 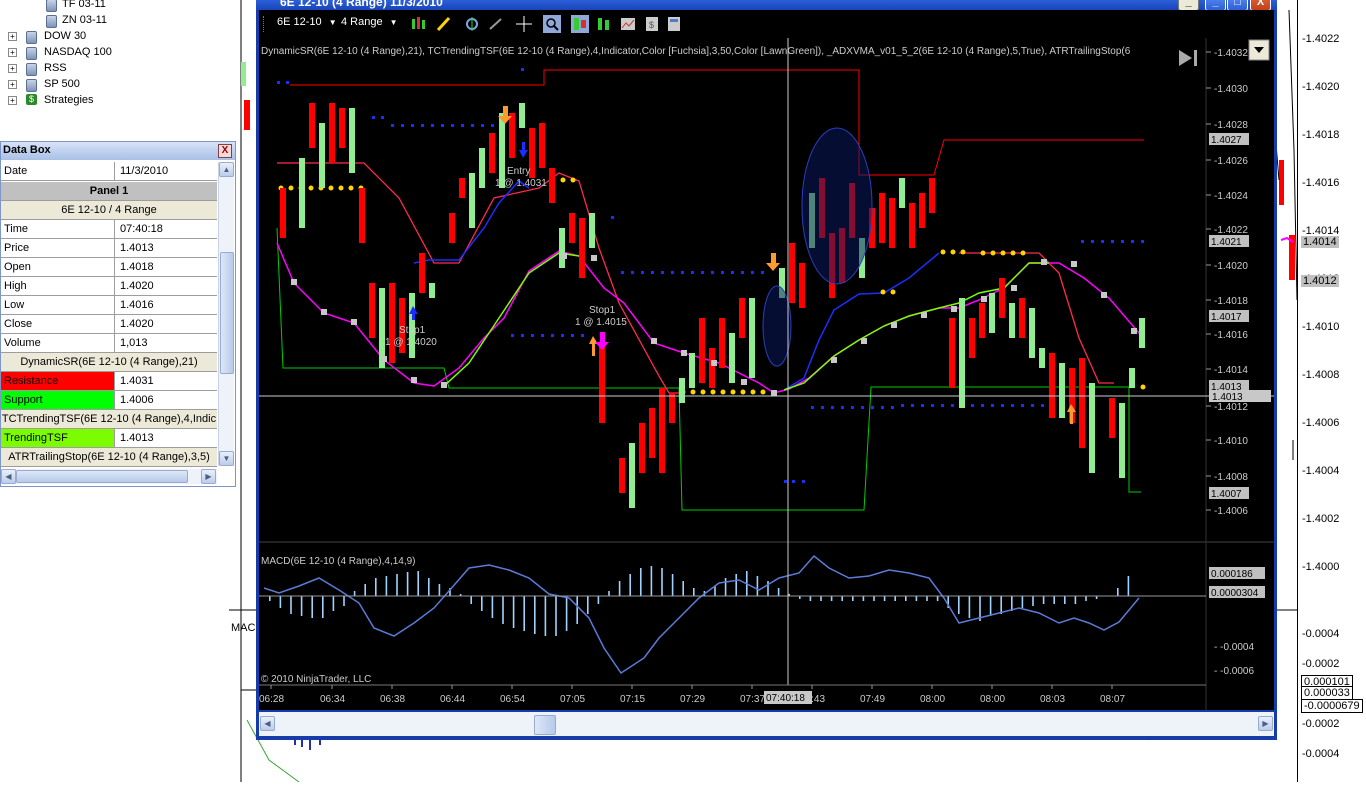 I want to click on data-box-titlebar: Data Box X, so click(x=118, y=151).